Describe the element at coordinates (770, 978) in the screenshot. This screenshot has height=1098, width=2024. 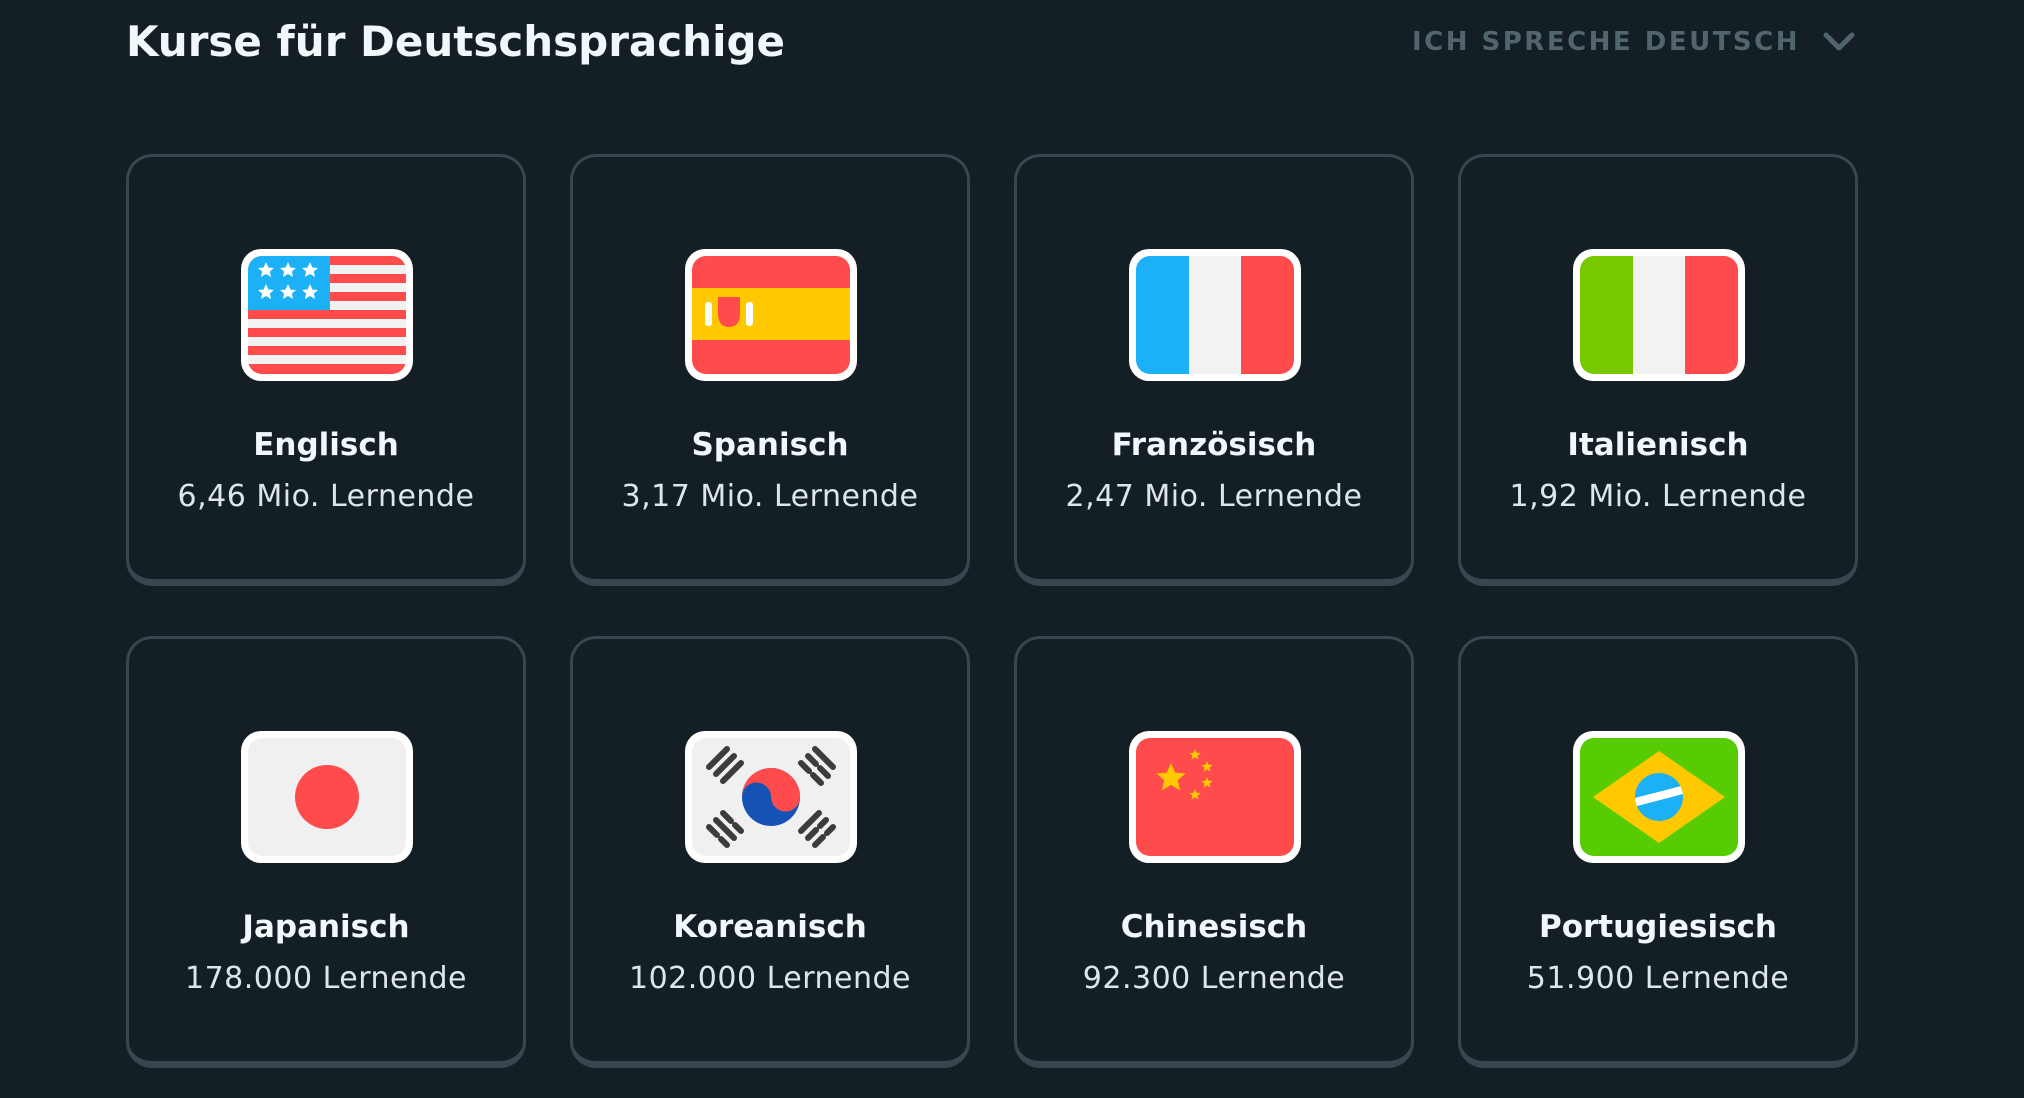
I see `course-learners: 102.000 Lernende` at that location.